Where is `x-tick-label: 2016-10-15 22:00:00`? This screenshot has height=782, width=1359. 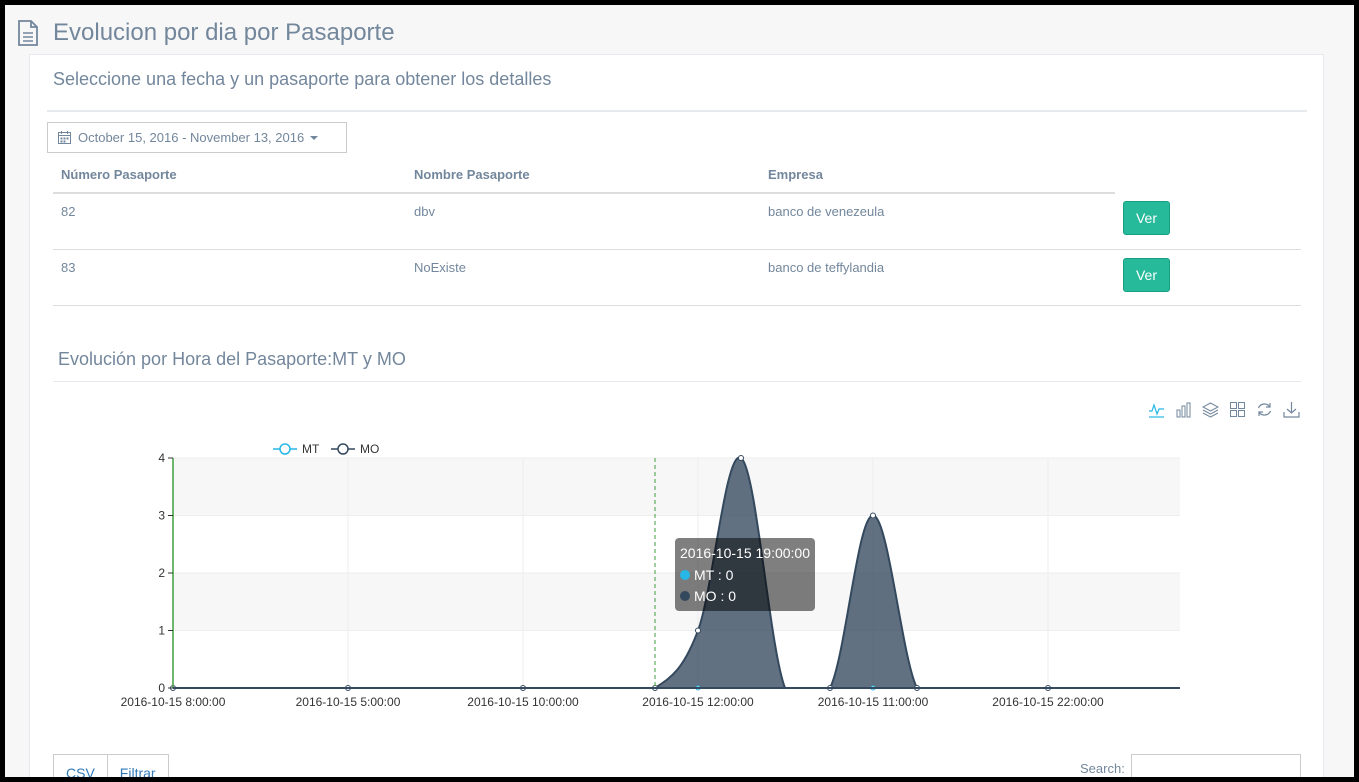 x-tick-label: 2016-10-15 22:00:00 is located at coordinates (1048, 702).